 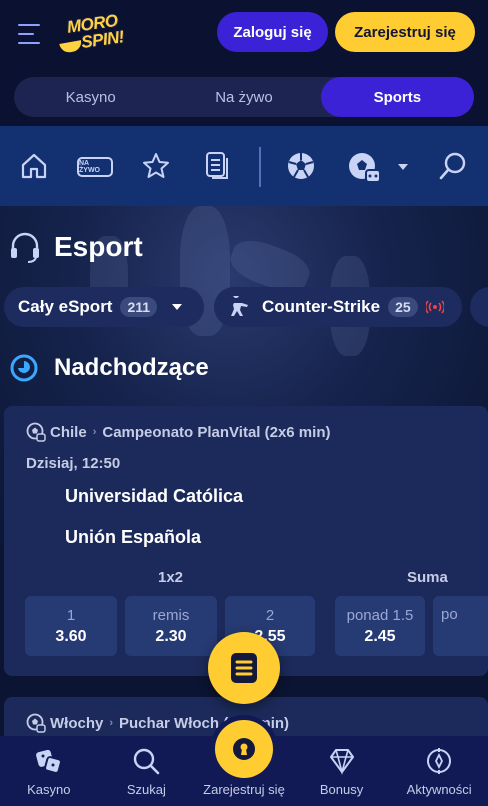 What do you see at coordinates (156, 166) in the screenshot?
I see `star-icon` at bounding box center [156, 166].